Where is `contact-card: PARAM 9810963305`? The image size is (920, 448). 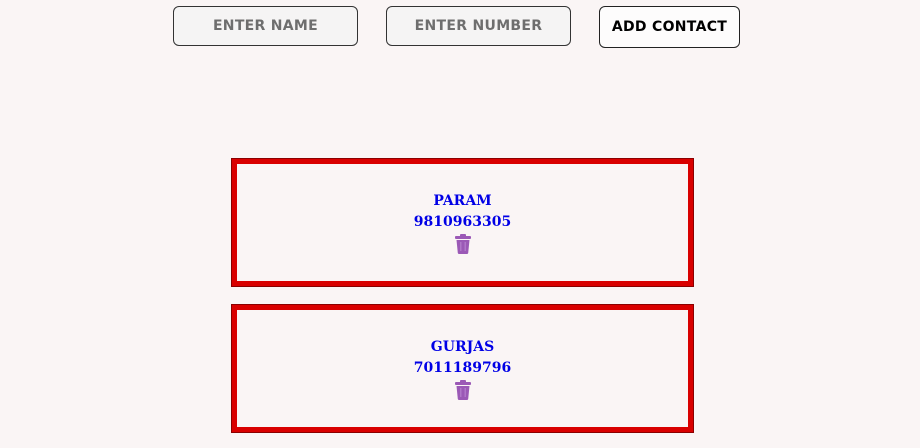
contact-card: PARAM 9810963305 is located at coordinates (462, 222).